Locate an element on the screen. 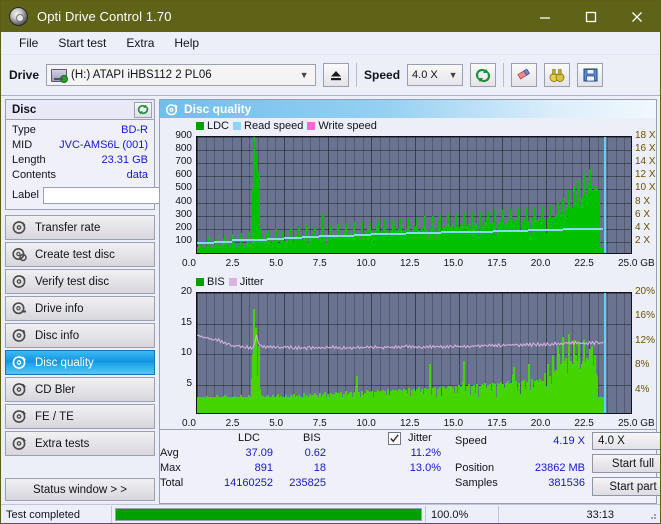 This screenshot has height=524, width=661. binoculars-button is located at coordinates (557, 75).